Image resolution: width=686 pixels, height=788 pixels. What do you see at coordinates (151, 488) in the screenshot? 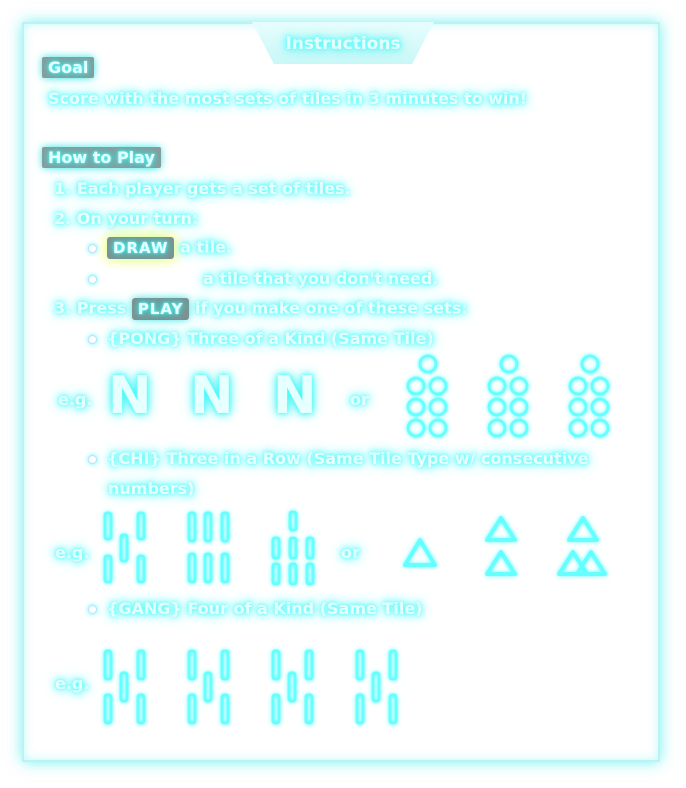
I see `chi-text-cont: numbers)` at bounding box center [151, 488].